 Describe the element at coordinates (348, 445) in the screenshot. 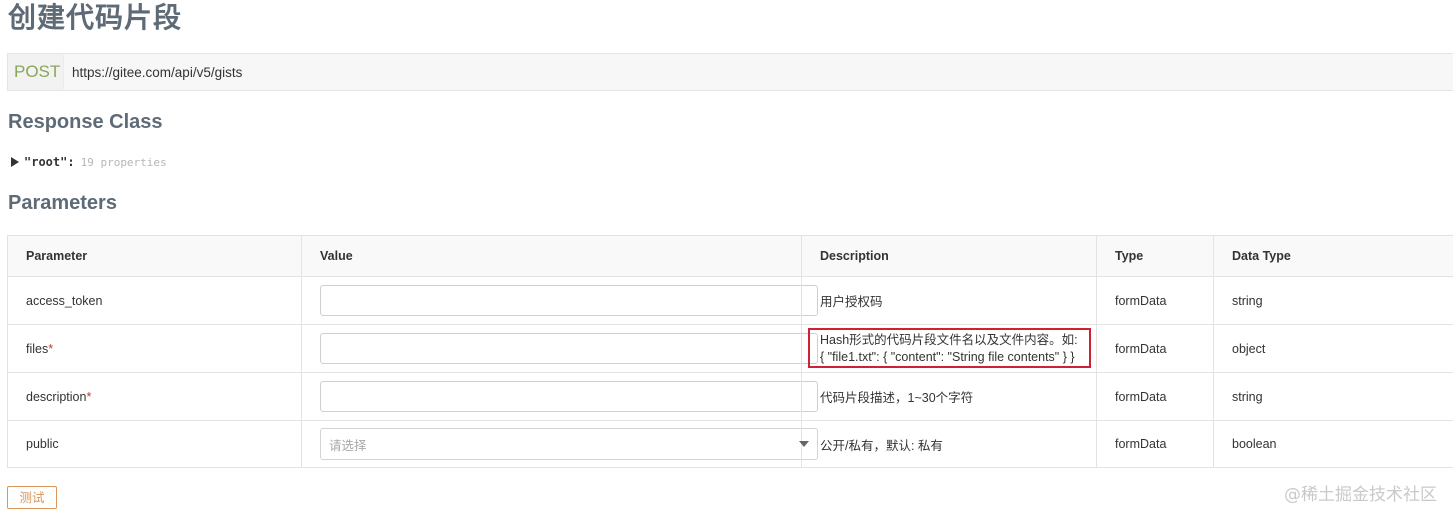

I see `select-placeholder: 请选择` at that location.